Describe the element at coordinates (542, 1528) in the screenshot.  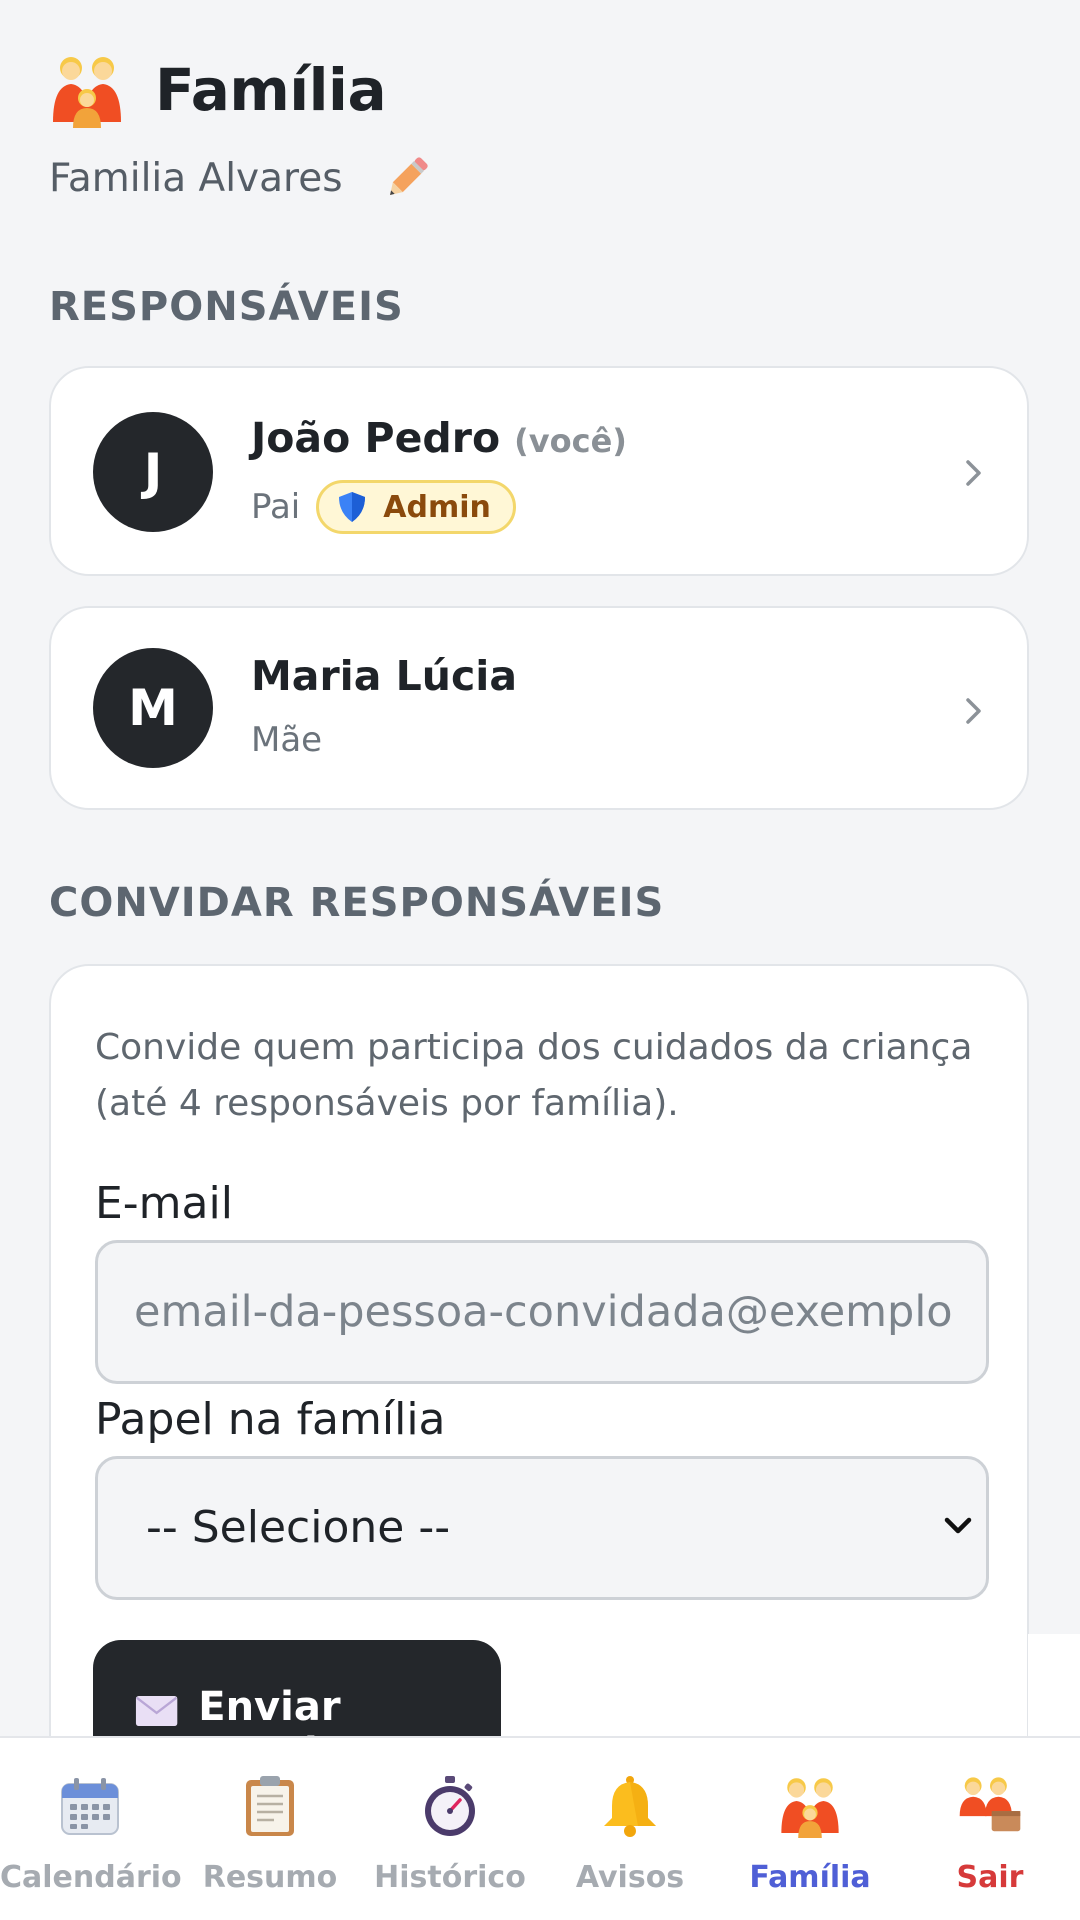
I see `role-select: -- Selecione --` at that location.